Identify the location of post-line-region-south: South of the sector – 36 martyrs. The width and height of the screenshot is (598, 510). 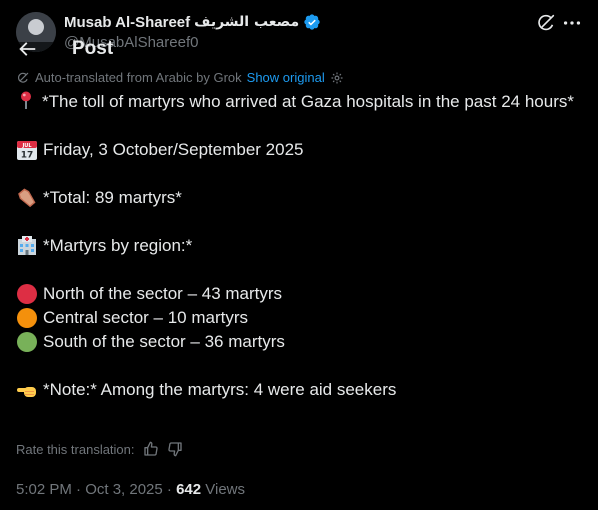
(296, 342).